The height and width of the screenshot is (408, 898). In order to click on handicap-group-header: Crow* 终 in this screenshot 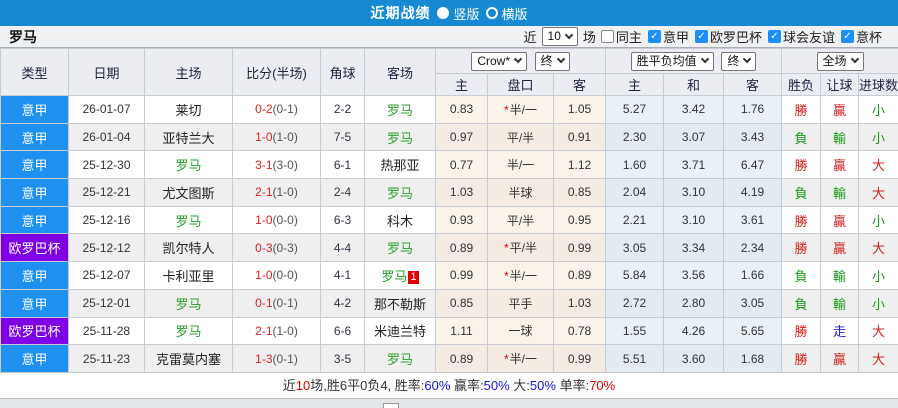, I will do `click(520, 61)`.